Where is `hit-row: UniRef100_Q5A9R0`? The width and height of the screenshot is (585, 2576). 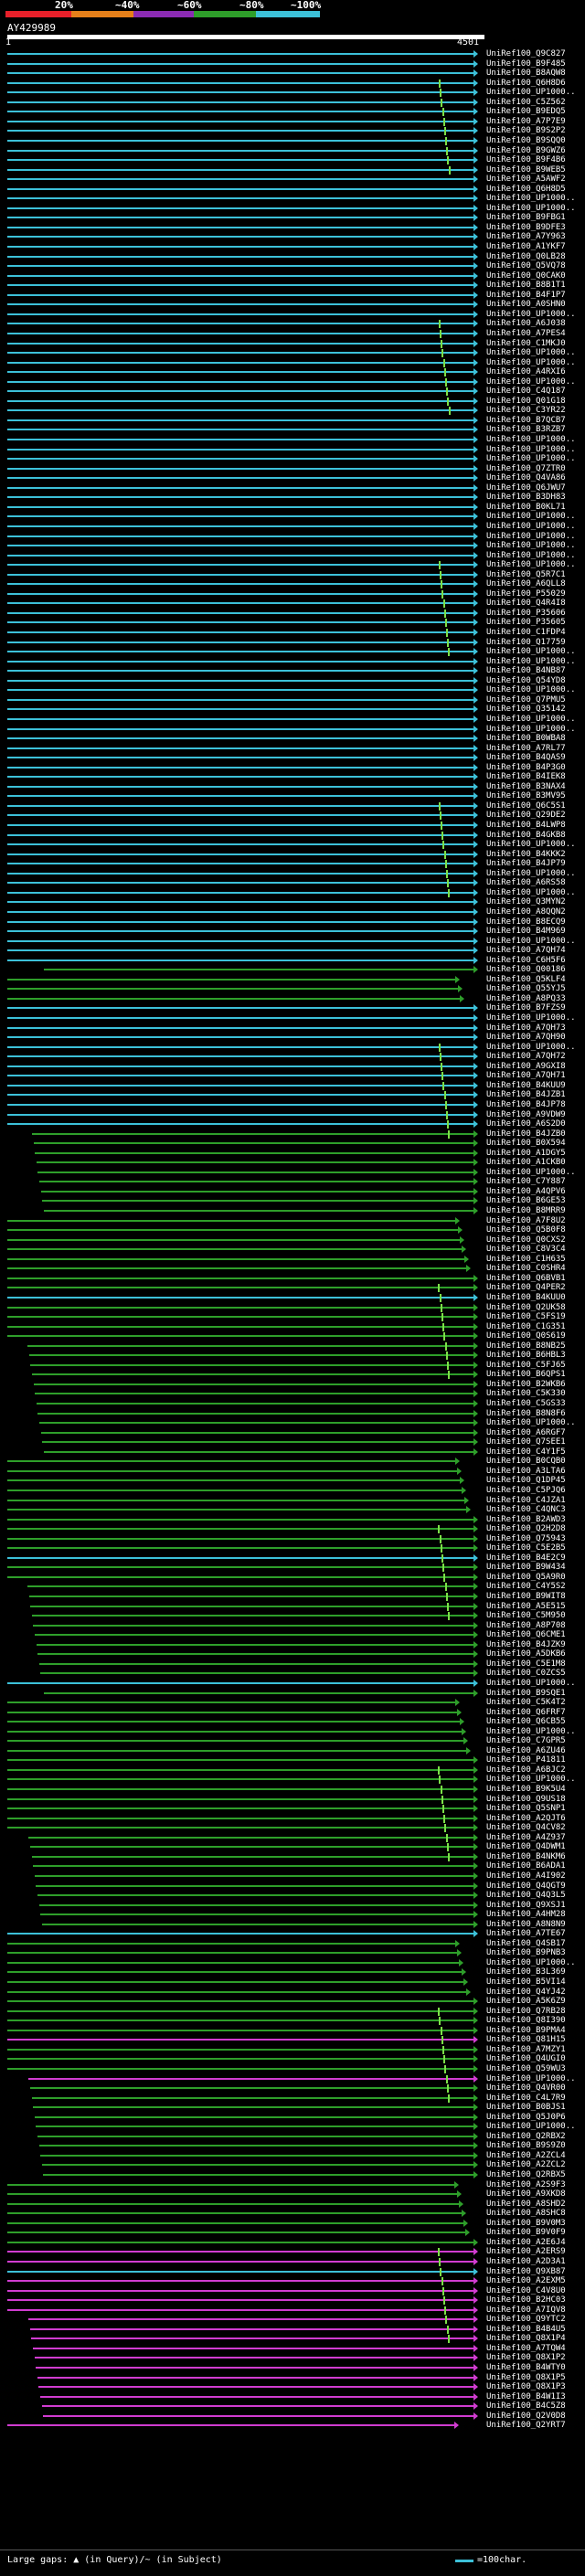
hit-row: UniRef100_Q5A9R0 is located at coordinates (293, 1578).